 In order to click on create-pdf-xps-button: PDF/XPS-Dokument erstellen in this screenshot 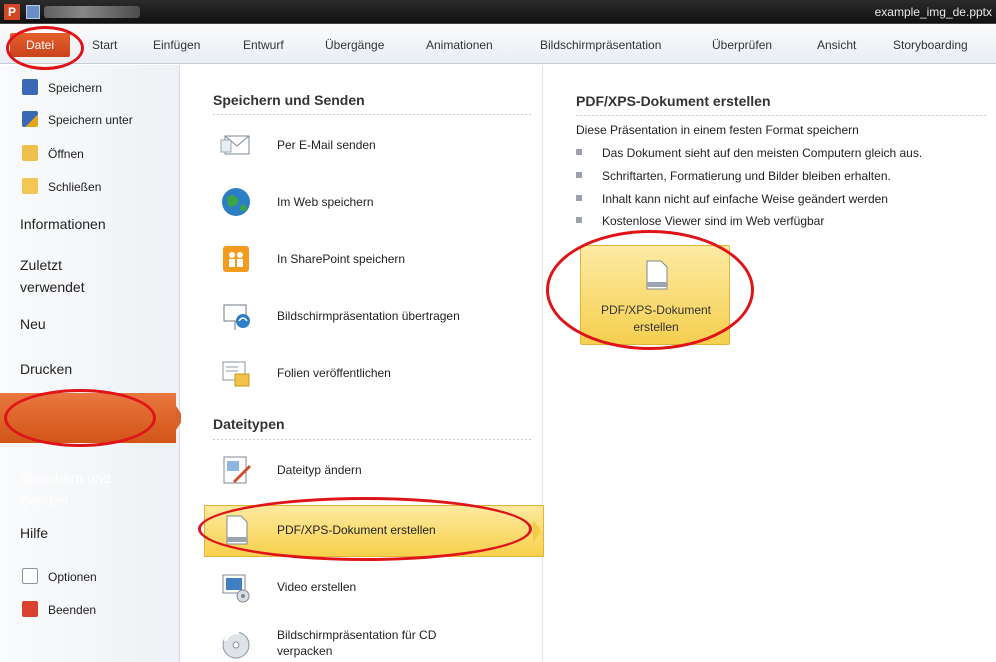, I will do `click(655, 295)`.